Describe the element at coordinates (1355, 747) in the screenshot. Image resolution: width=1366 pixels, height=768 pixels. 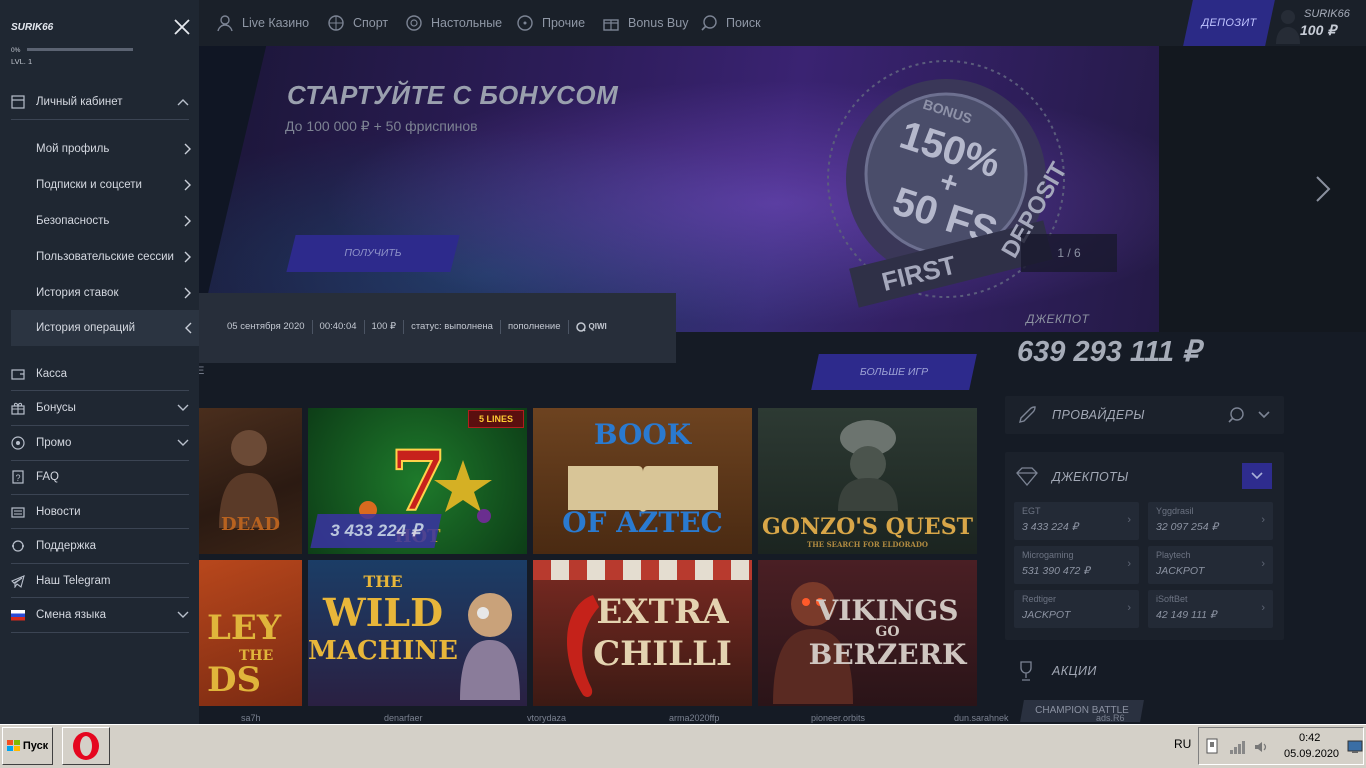
I see `show-desktop-icon` at that location.